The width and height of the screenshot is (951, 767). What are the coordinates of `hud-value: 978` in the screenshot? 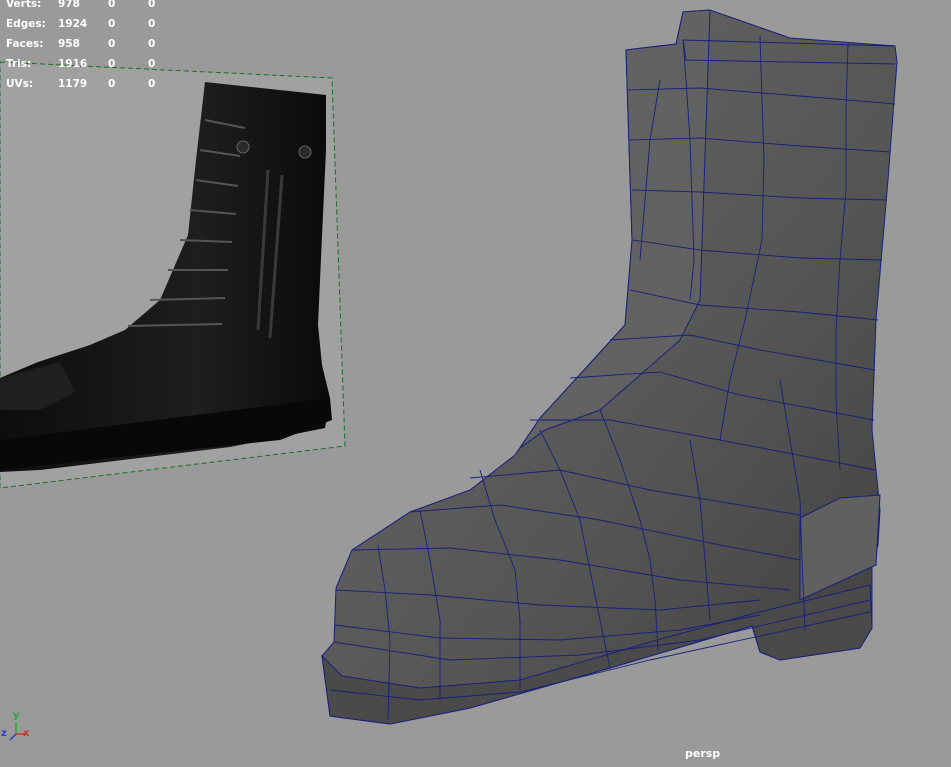 It's located at (69, 5).